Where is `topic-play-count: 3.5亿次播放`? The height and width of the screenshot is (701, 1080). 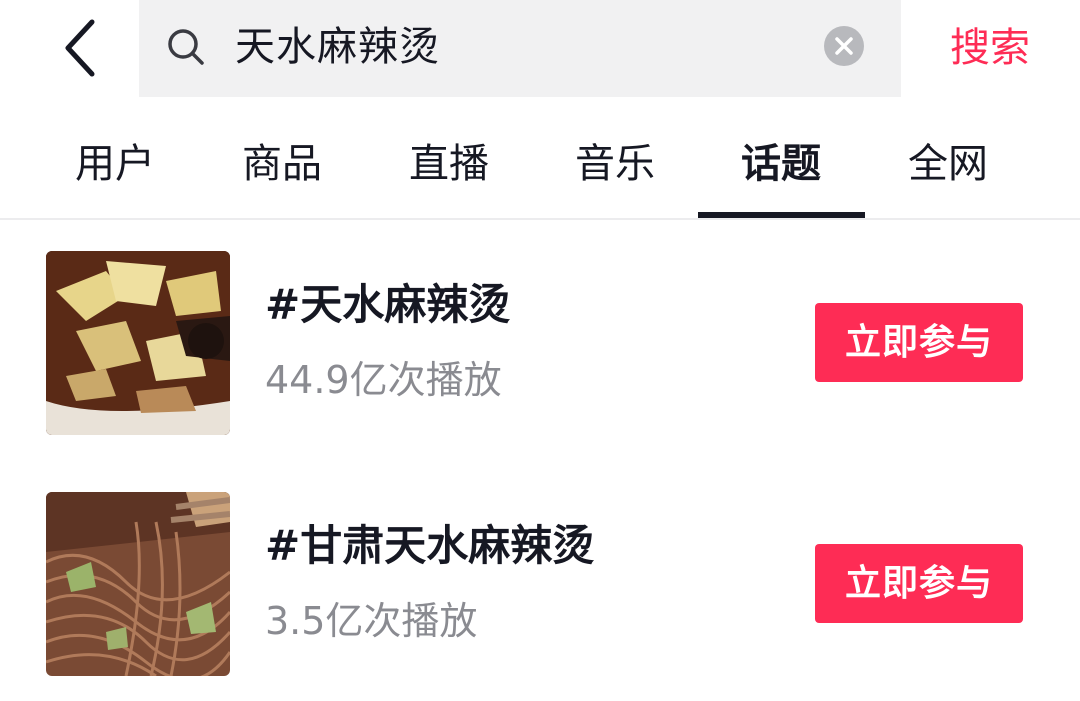 topic-play-count: 3.5亿次播放 is located at coordinates (371, 621).